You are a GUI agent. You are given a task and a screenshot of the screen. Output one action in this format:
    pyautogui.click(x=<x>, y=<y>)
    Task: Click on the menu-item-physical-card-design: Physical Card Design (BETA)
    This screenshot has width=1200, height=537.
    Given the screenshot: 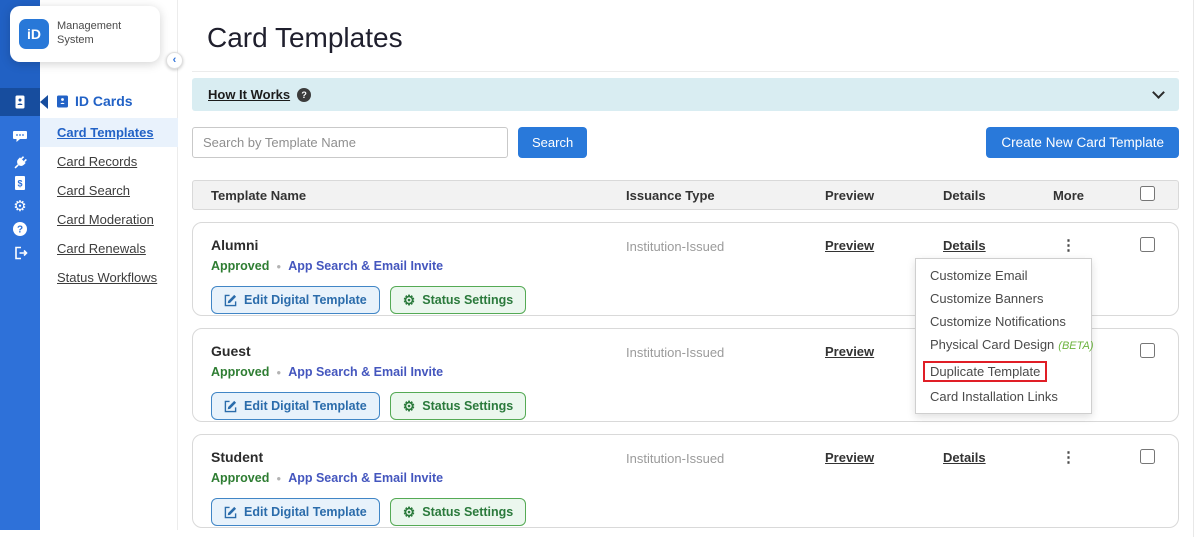 What is the action you would take?
    pyautogui.click(x=1005, y=345)
    